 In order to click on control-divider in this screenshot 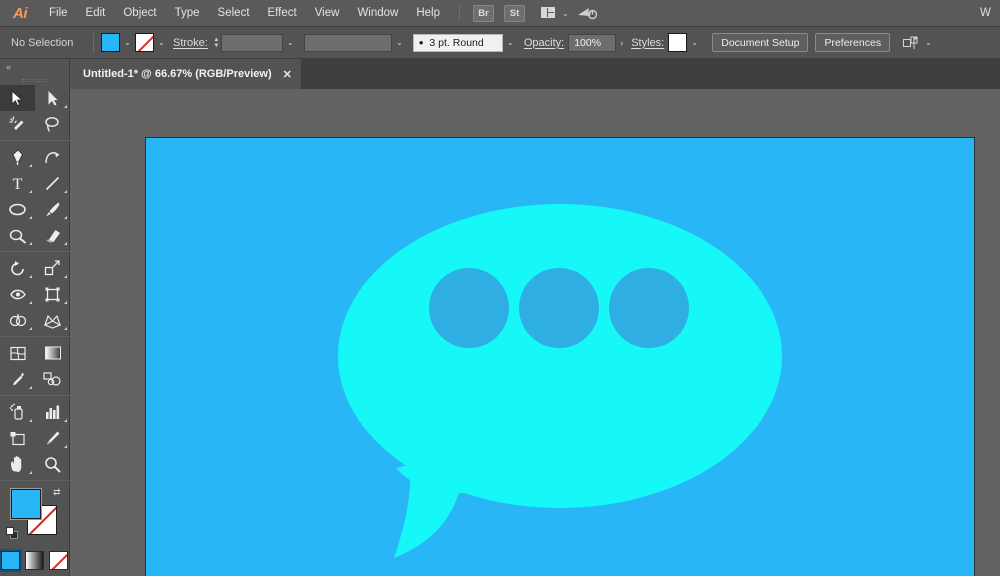, I will do `click(93, 42)`.